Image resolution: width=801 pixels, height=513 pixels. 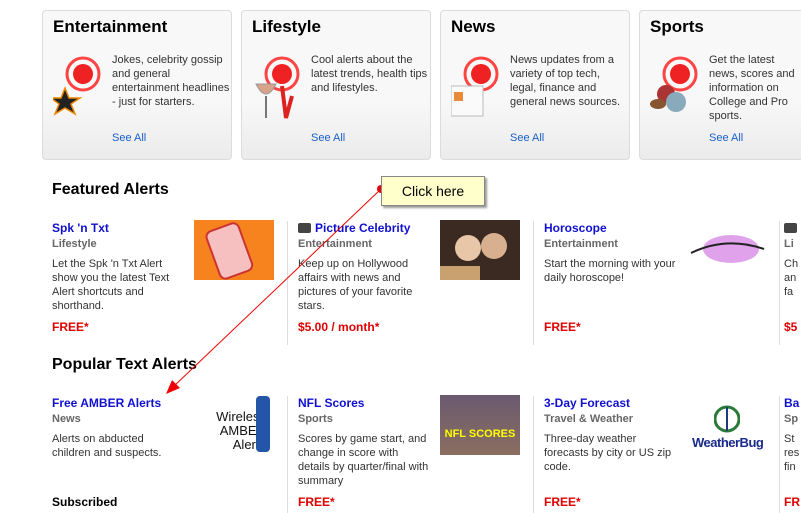 What do you see at coordinates (480, 425) in the screenshot?
I see `nfl-scores-image: NFL SCORES` at bounding box center [480, 425].